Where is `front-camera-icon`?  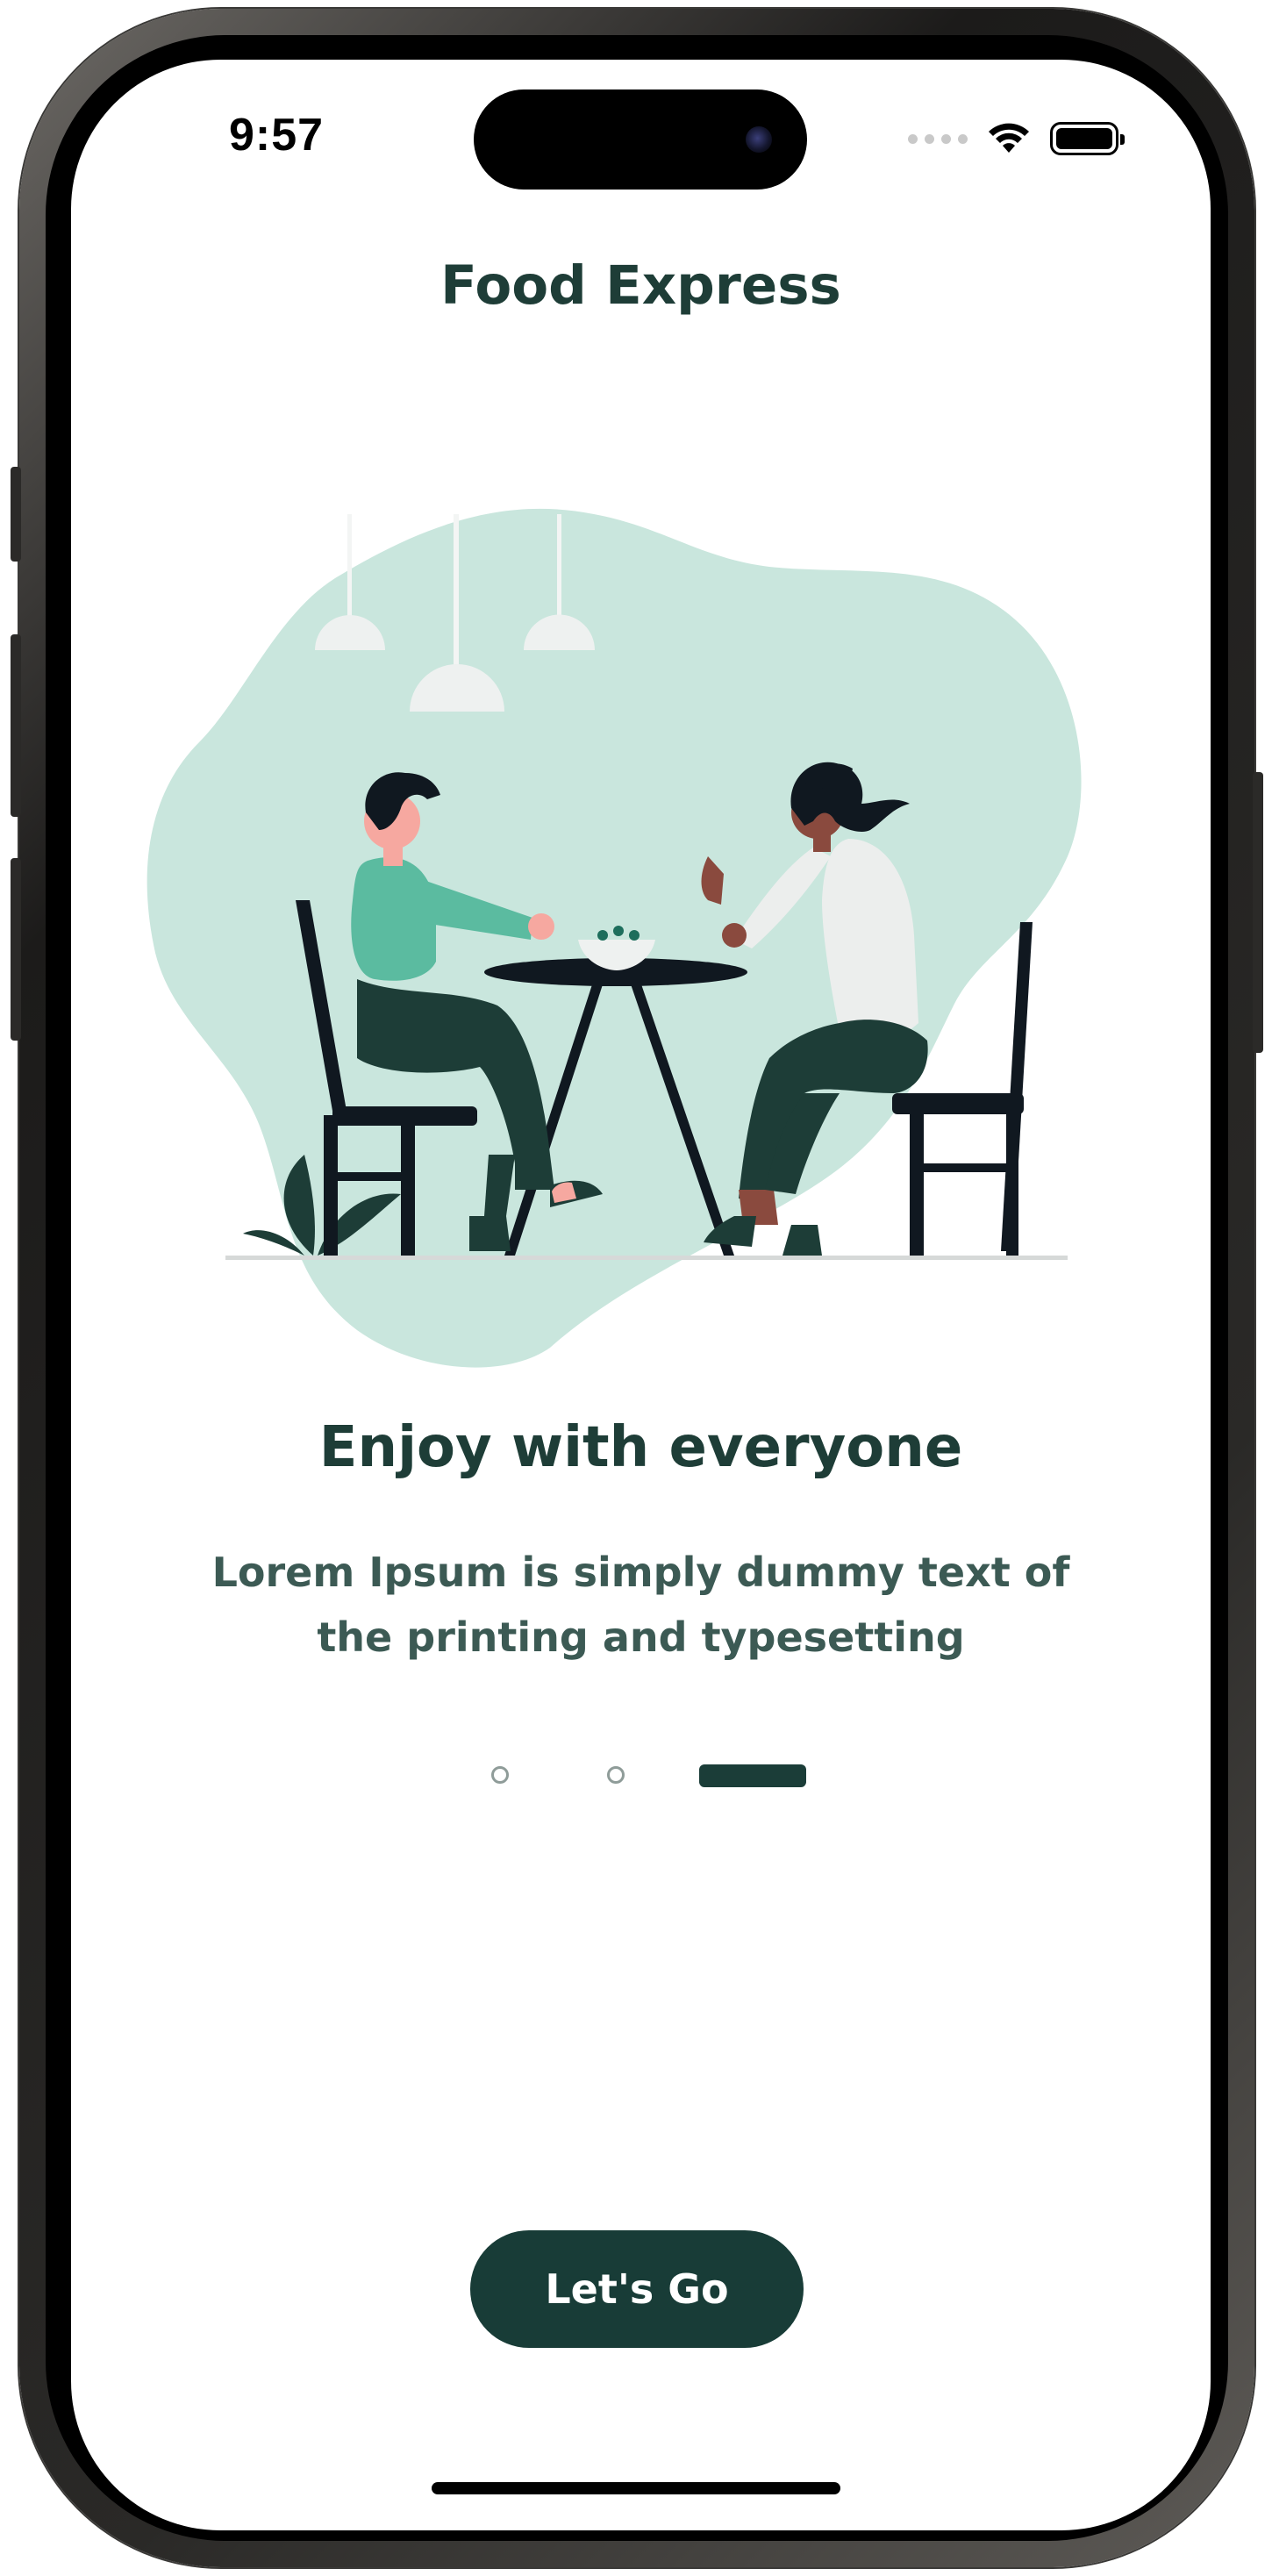 front-camera-icon is located at coordinates (759, 139).